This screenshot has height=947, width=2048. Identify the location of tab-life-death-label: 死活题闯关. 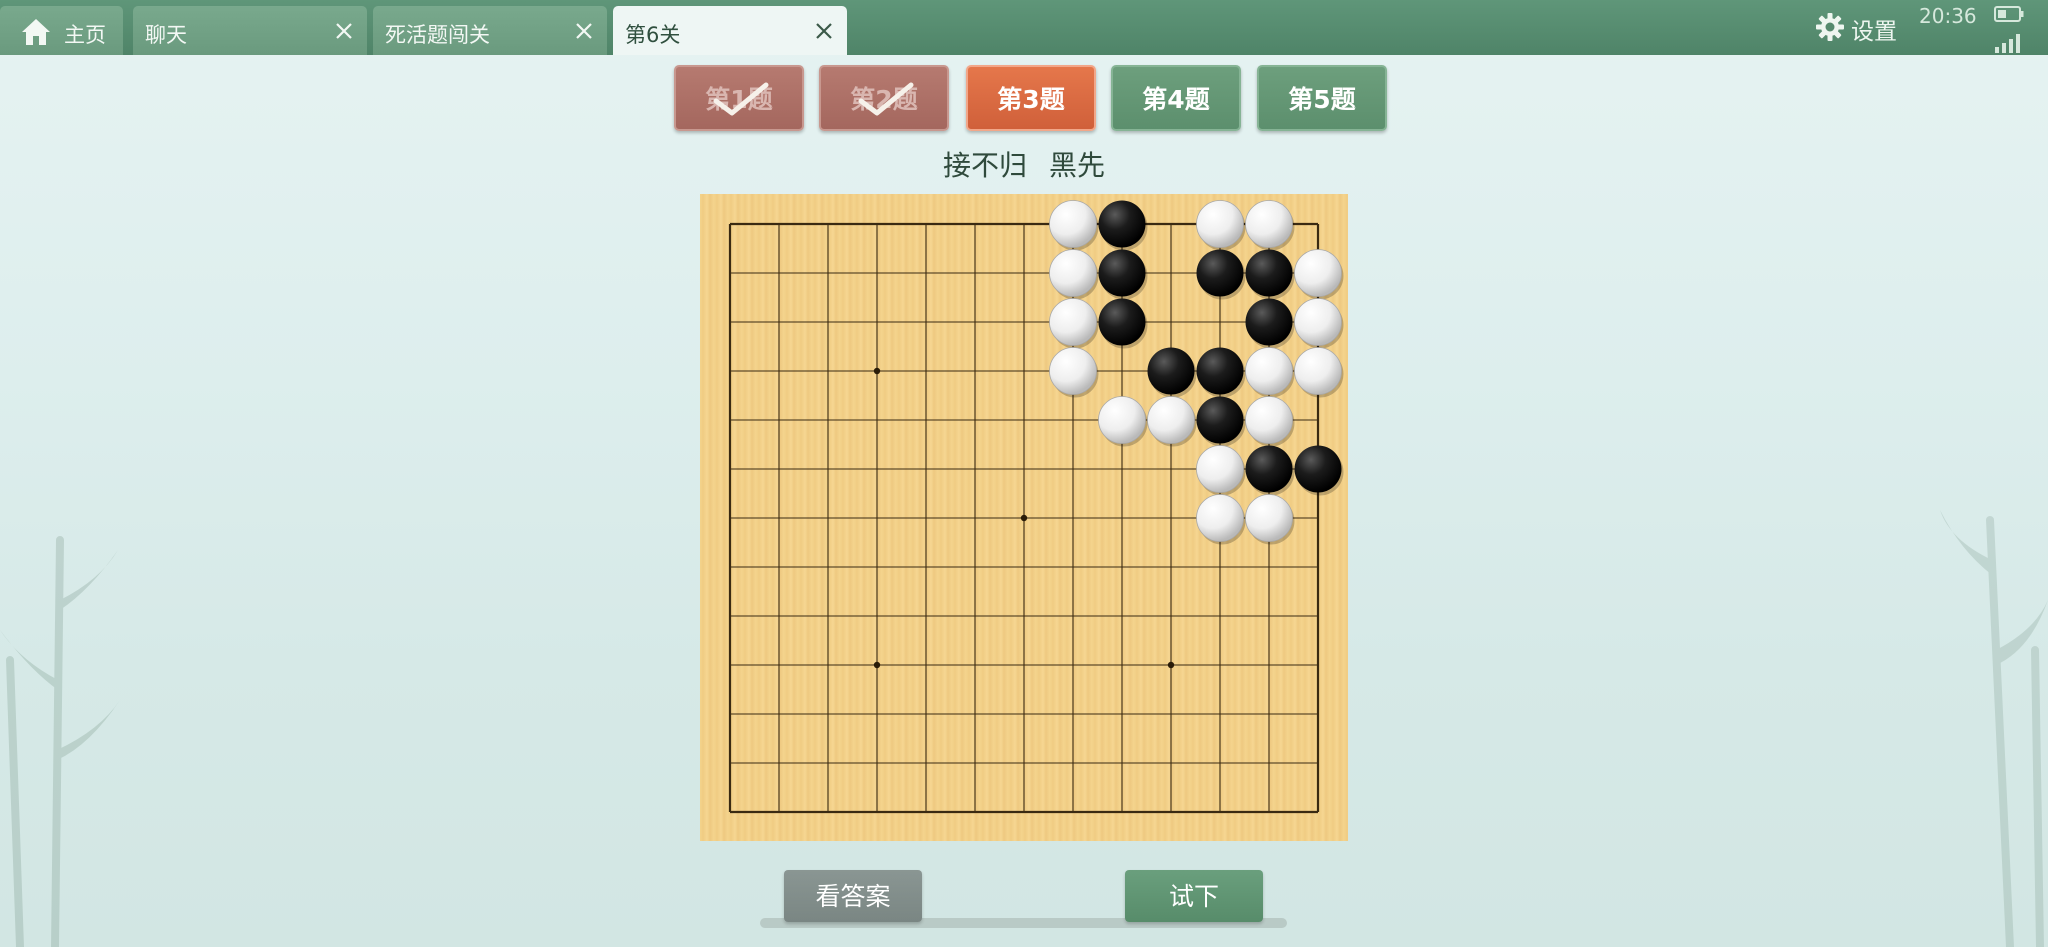
(437, 35).